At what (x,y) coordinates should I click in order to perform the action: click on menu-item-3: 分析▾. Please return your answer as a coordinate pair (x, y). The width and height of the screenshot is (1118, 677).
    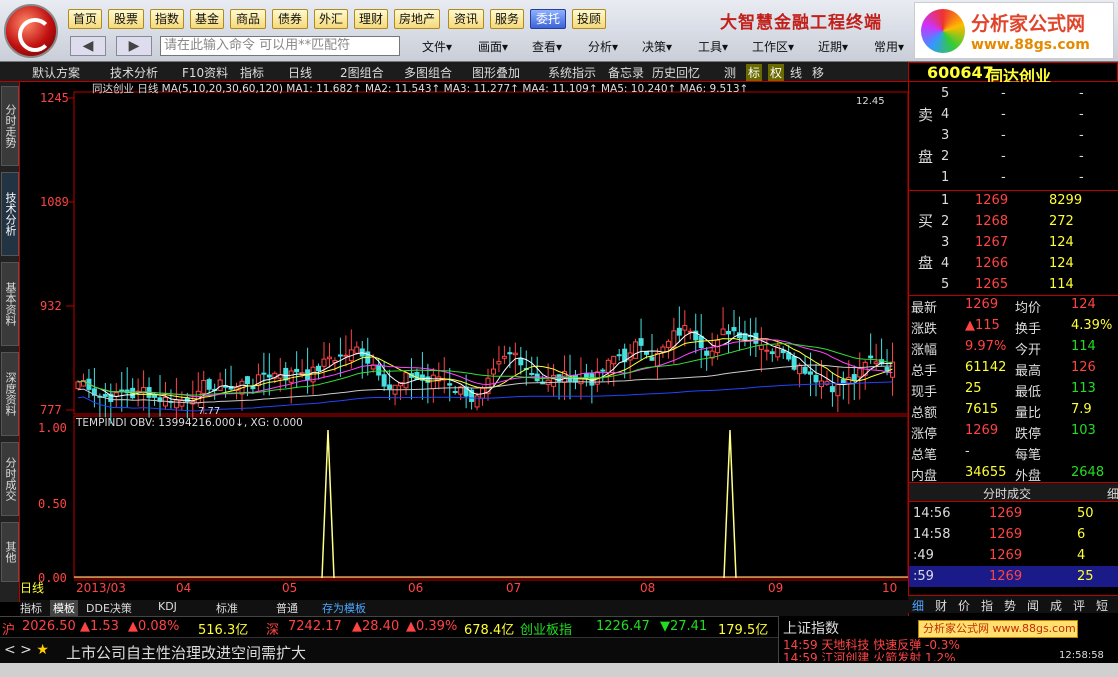
    Looking at the image, I should click on (603, 46).